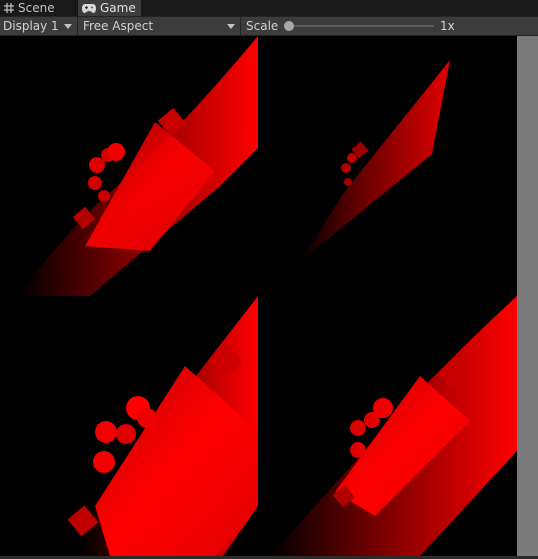 The height and width of the screenshot is (559, 538). What do you see at coordinates (89, 8) in the screenshot?
I see `gamepad-icon` at bounding box center [89, 8].